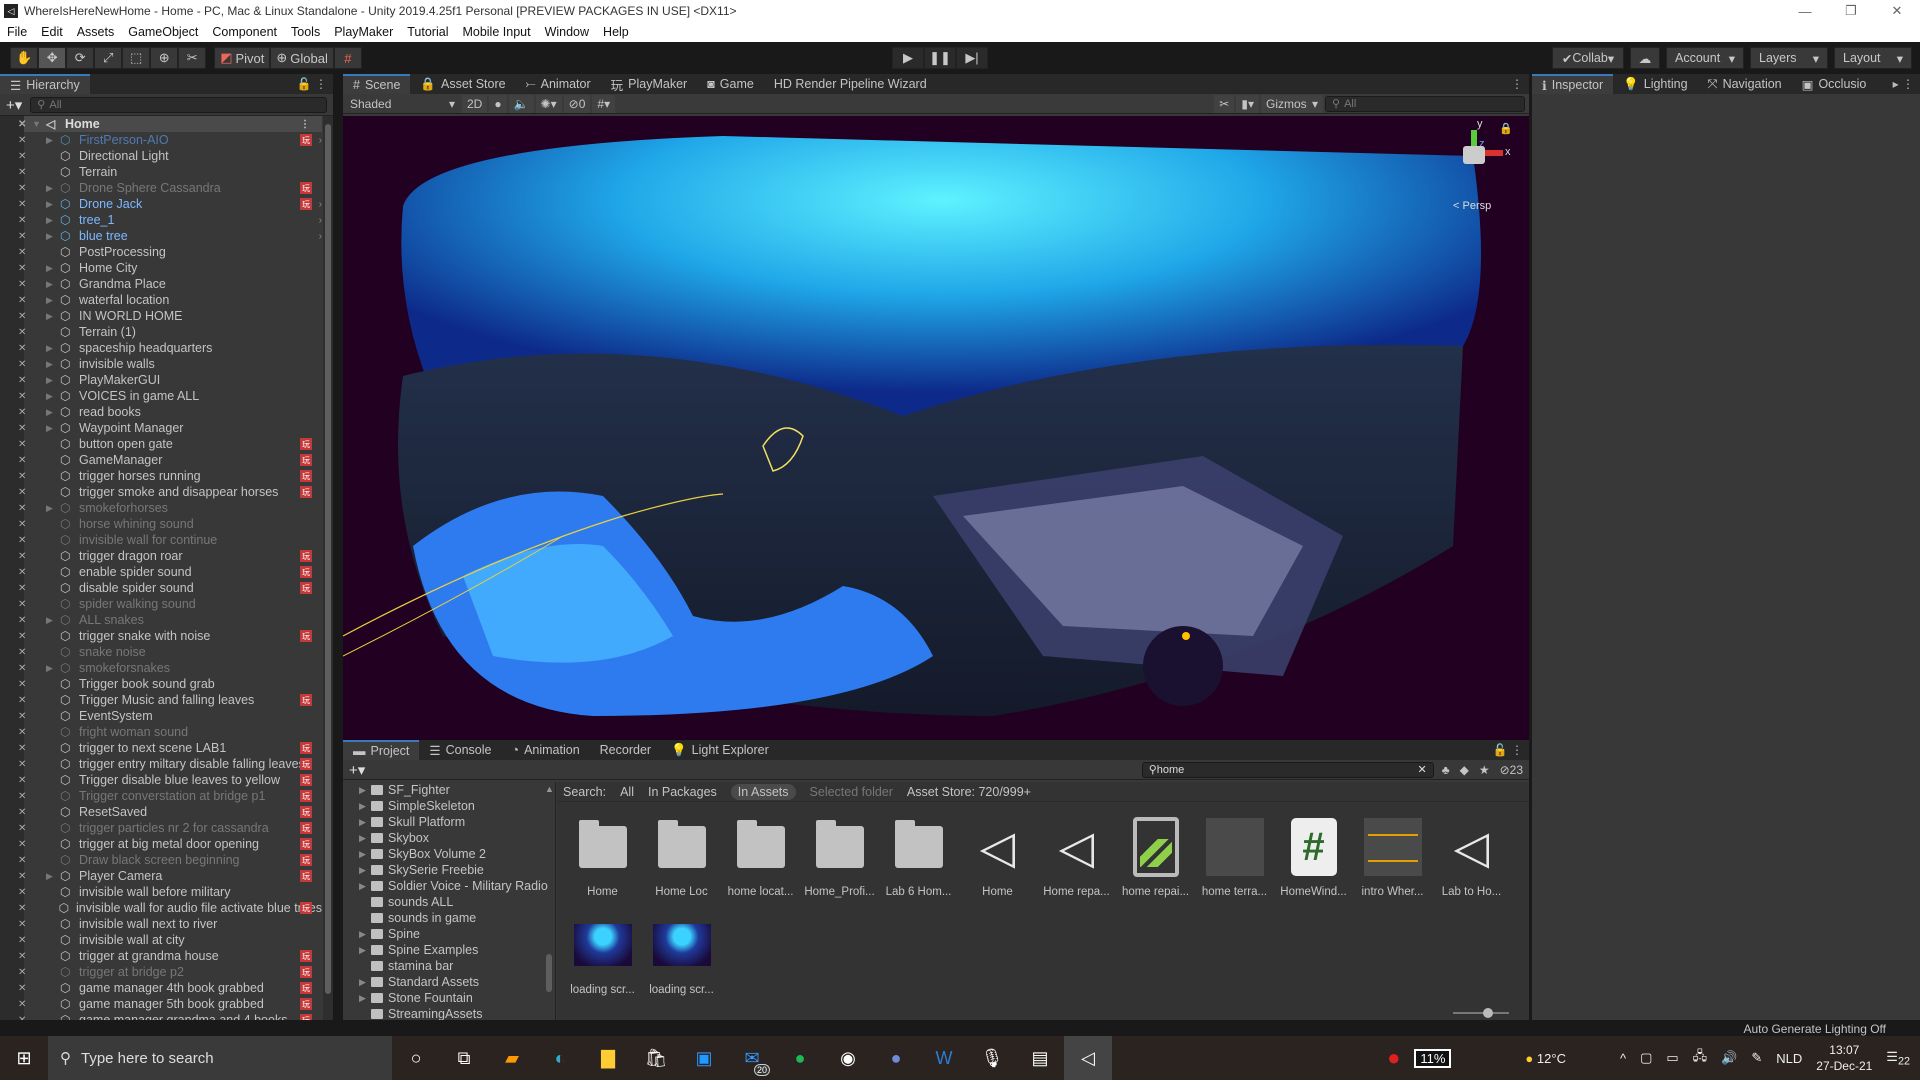 The image size is (1920, 1080). Describe the element at coordinates (449, 870) in the screenshot. I see `folder-tree-item: ▶ SkySerie Freebie` at that location.